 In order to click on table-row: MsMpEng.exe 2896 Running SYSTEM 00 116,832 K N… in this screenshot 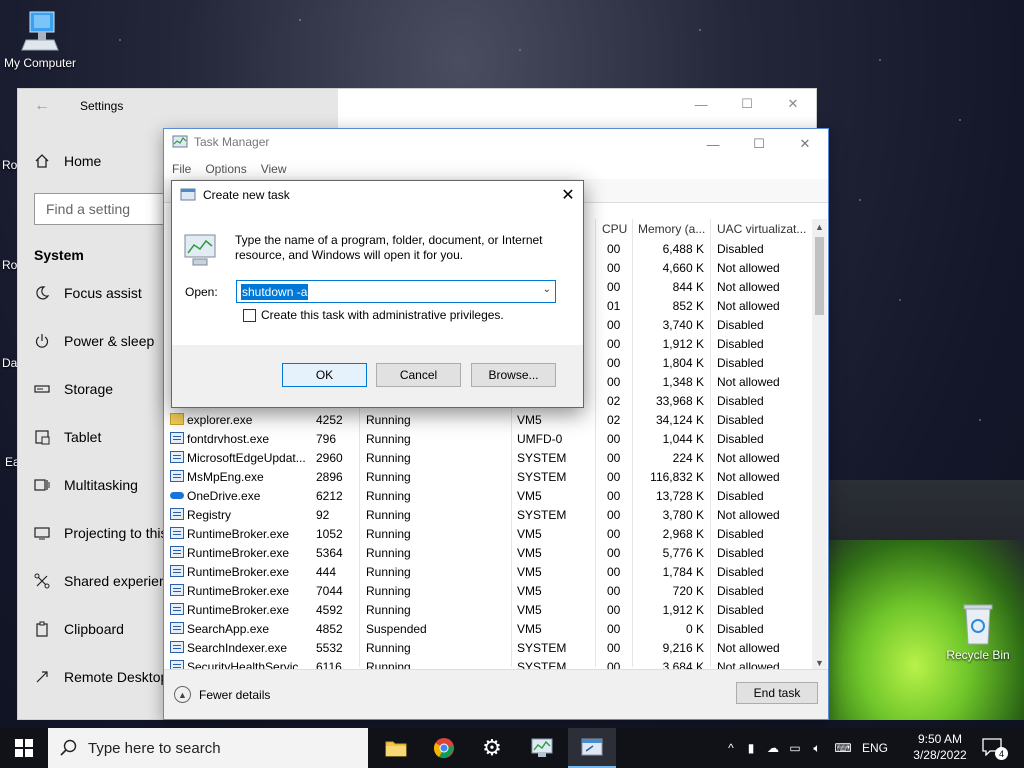, I will do `click(489, 476)`.